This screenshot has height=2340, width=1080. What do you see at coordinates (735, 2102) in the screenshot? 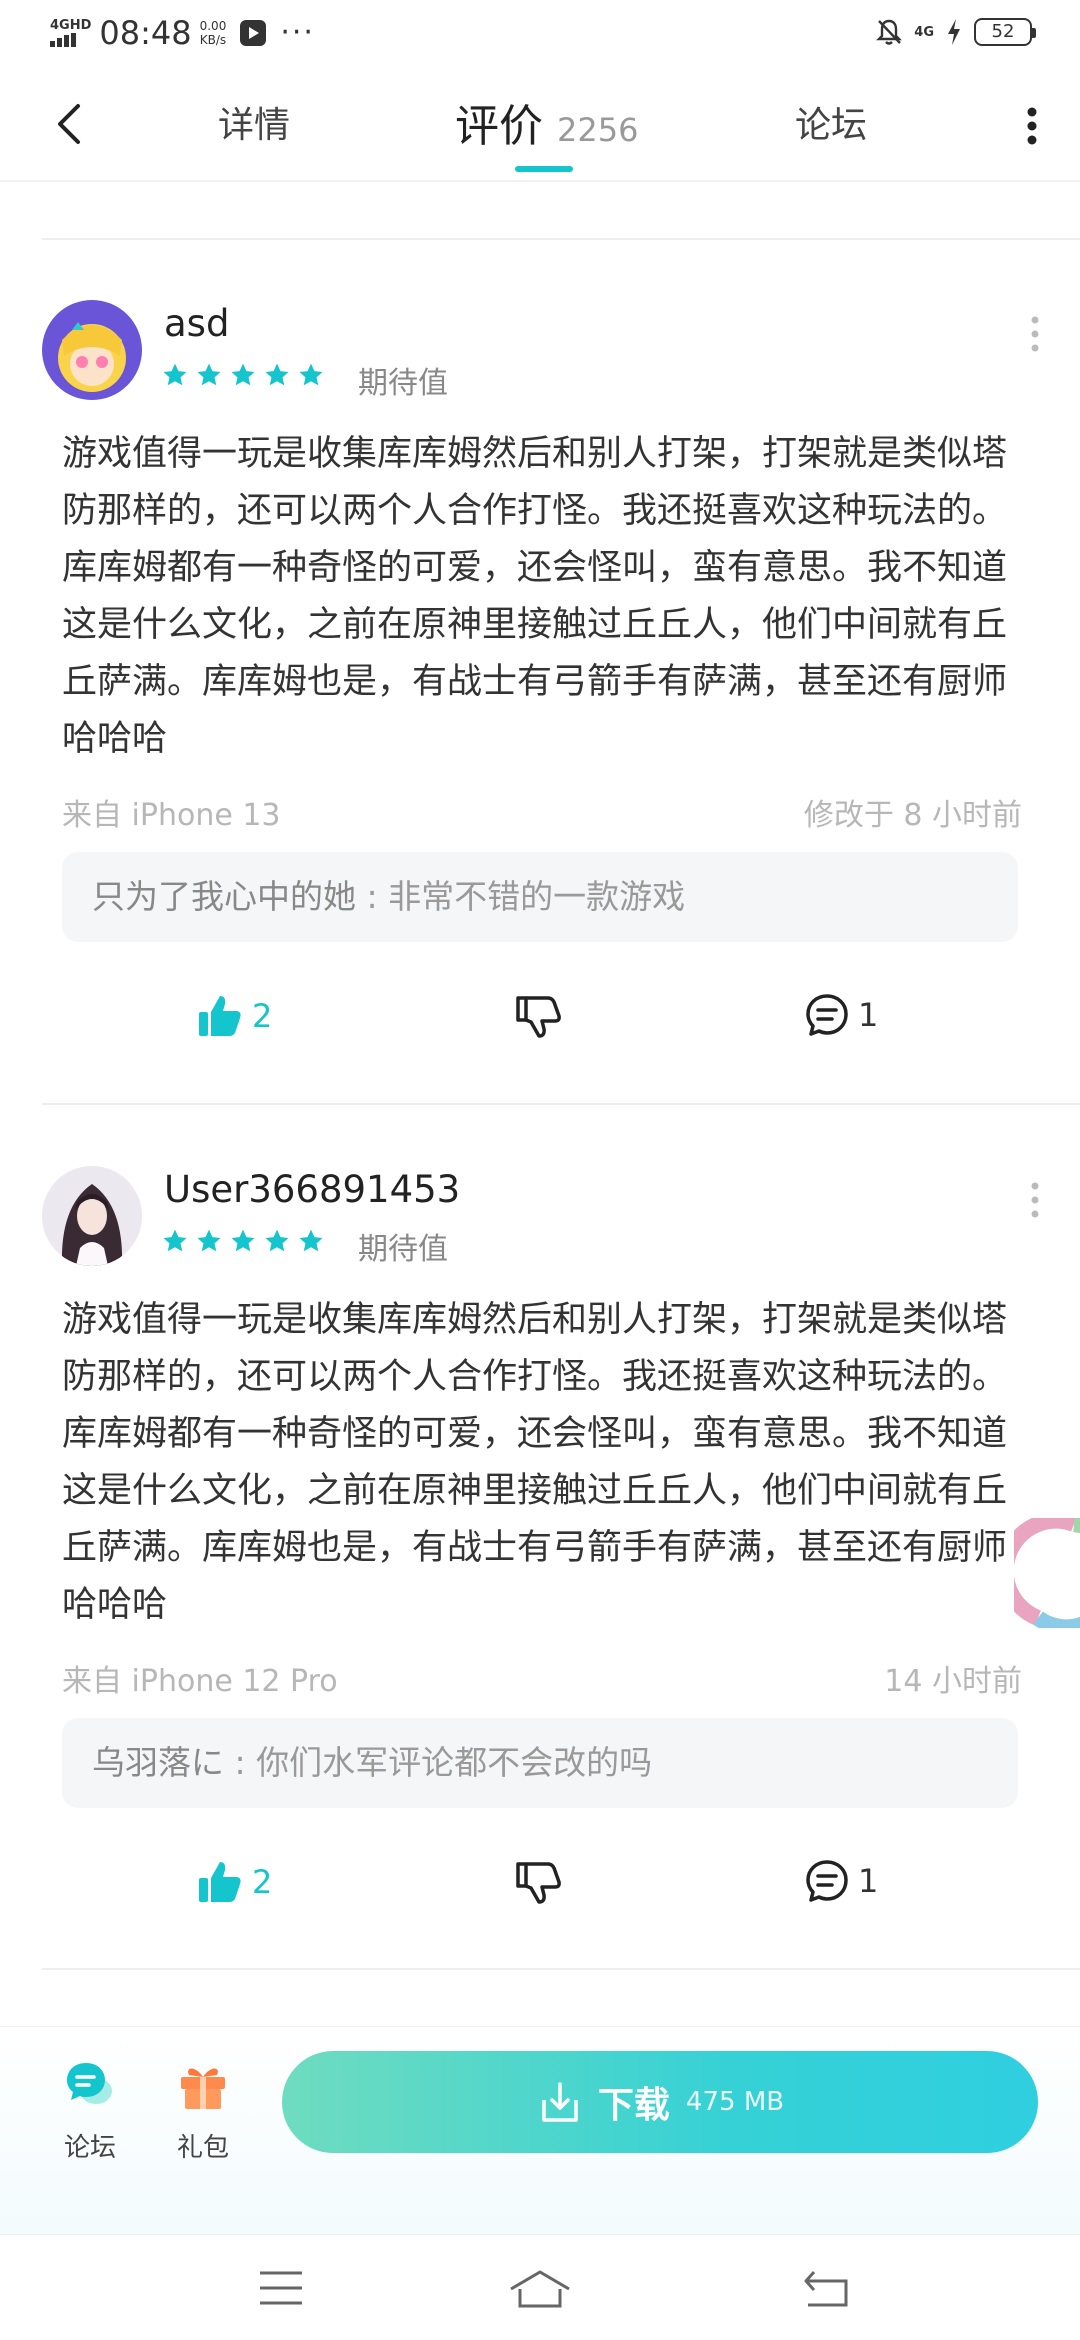
I see `download-size: 475 MB` at bounding box center [735, 2102].